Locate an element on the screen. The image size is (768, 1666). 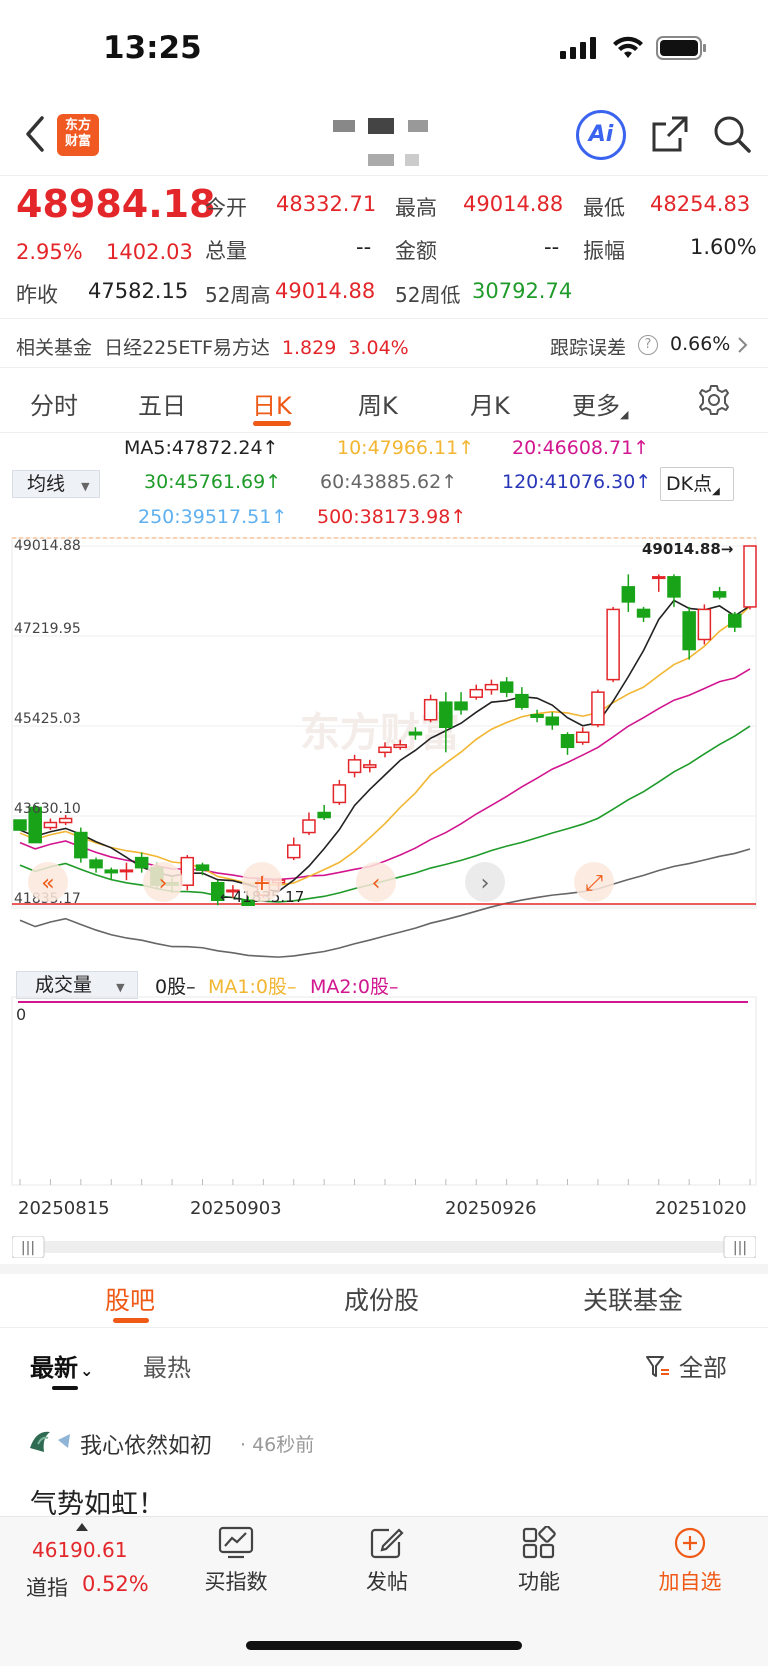
amount-value: -- is located at coordinates (552, 247).